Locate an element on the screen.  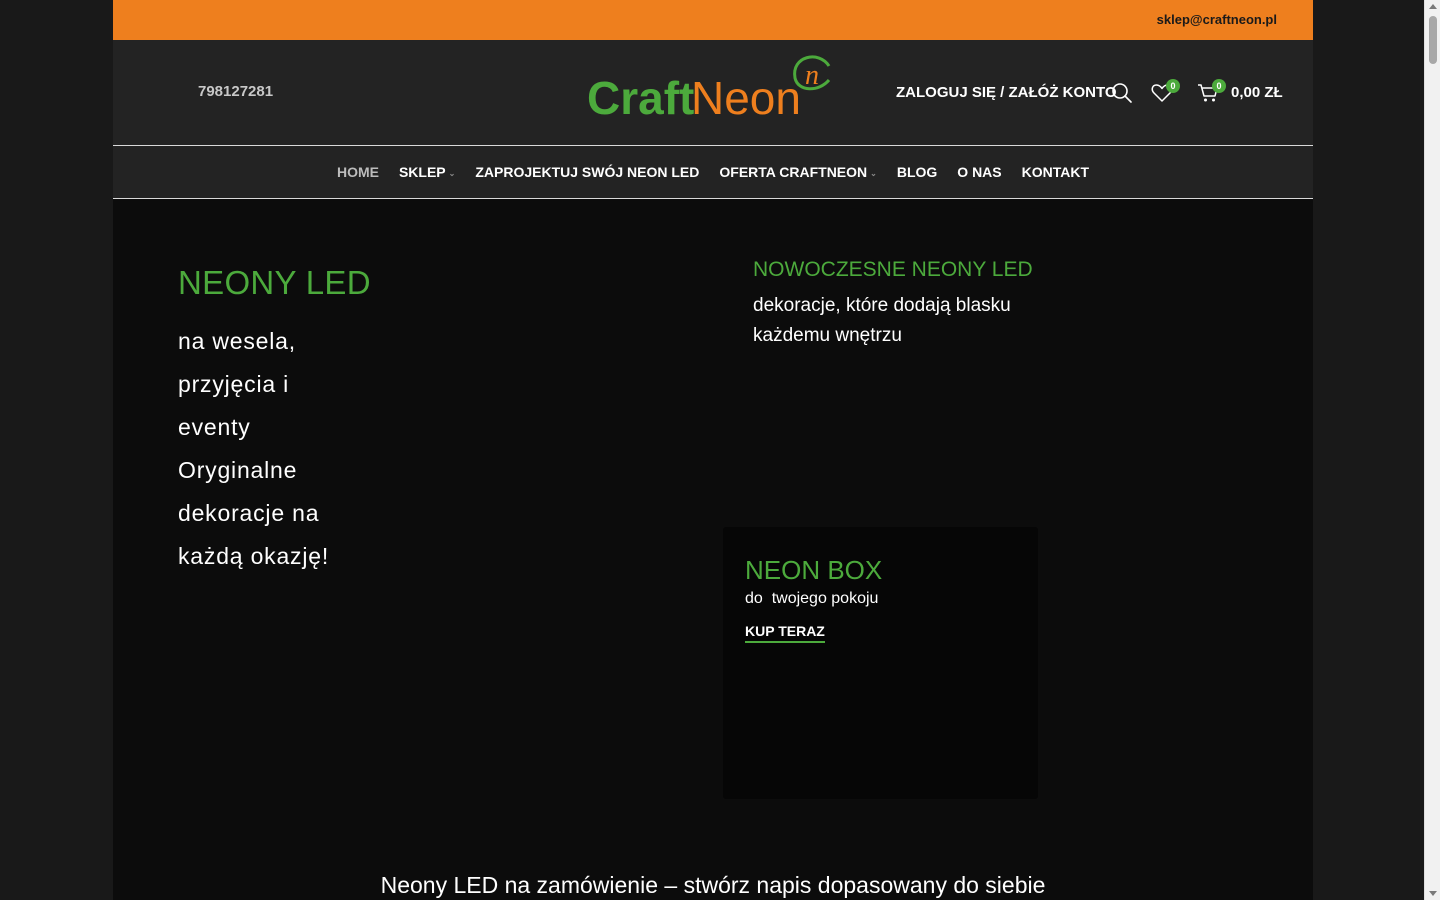
contact-email-link: sklep@craftneon.pl is located at coordinates (1217, 19).